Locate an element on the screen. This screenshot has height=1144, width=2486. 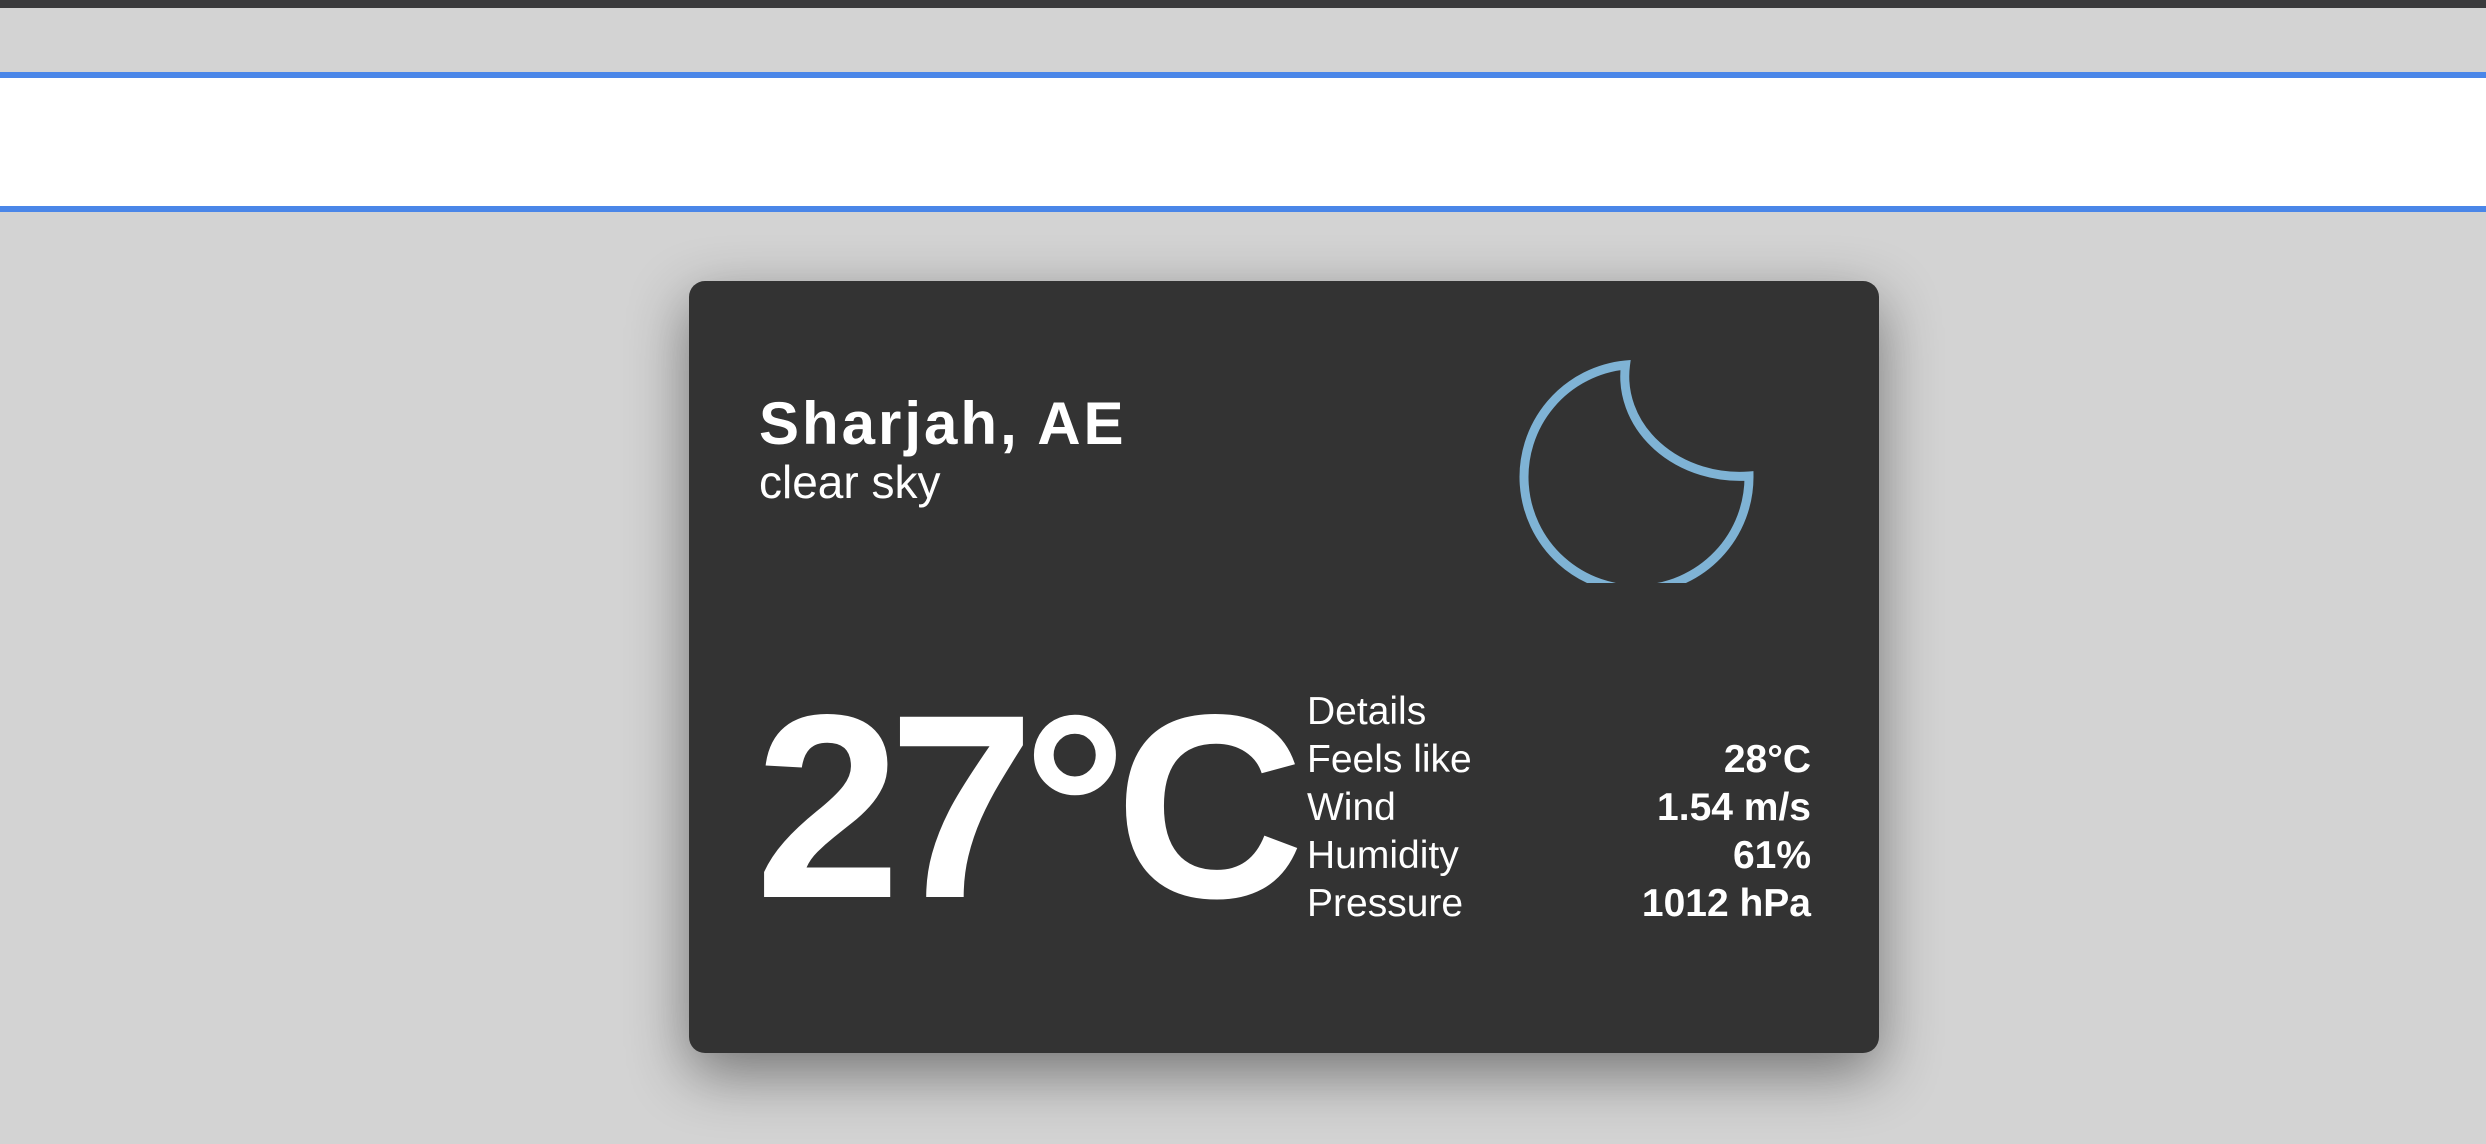
details-header: Details is located at coordinates (1559, 712).